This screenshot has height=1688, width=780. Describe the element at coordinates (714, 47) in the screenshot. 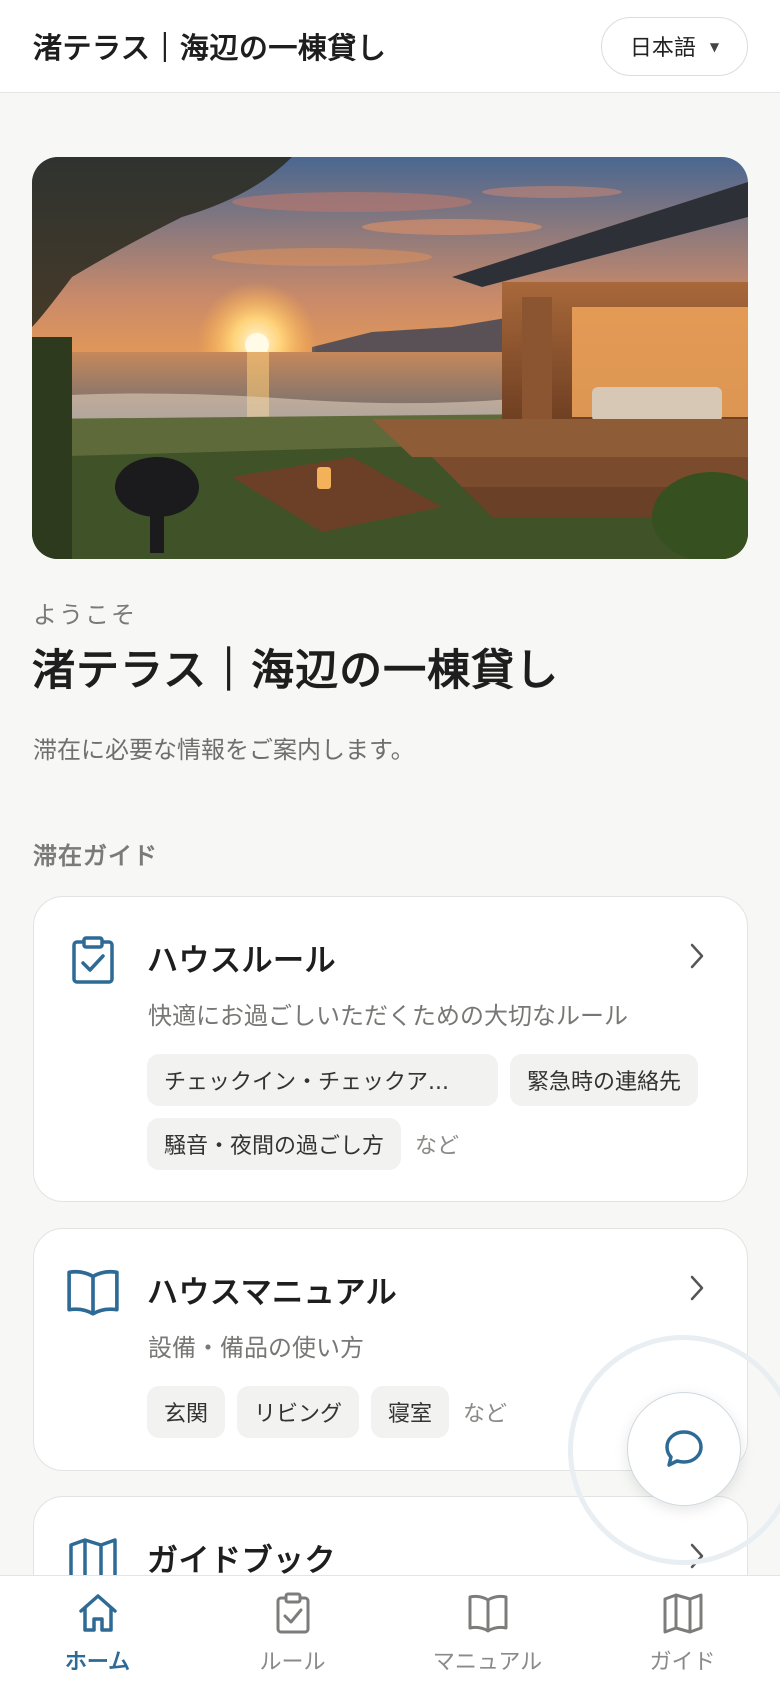

I see `caret-down-icon: ▼` at that location.